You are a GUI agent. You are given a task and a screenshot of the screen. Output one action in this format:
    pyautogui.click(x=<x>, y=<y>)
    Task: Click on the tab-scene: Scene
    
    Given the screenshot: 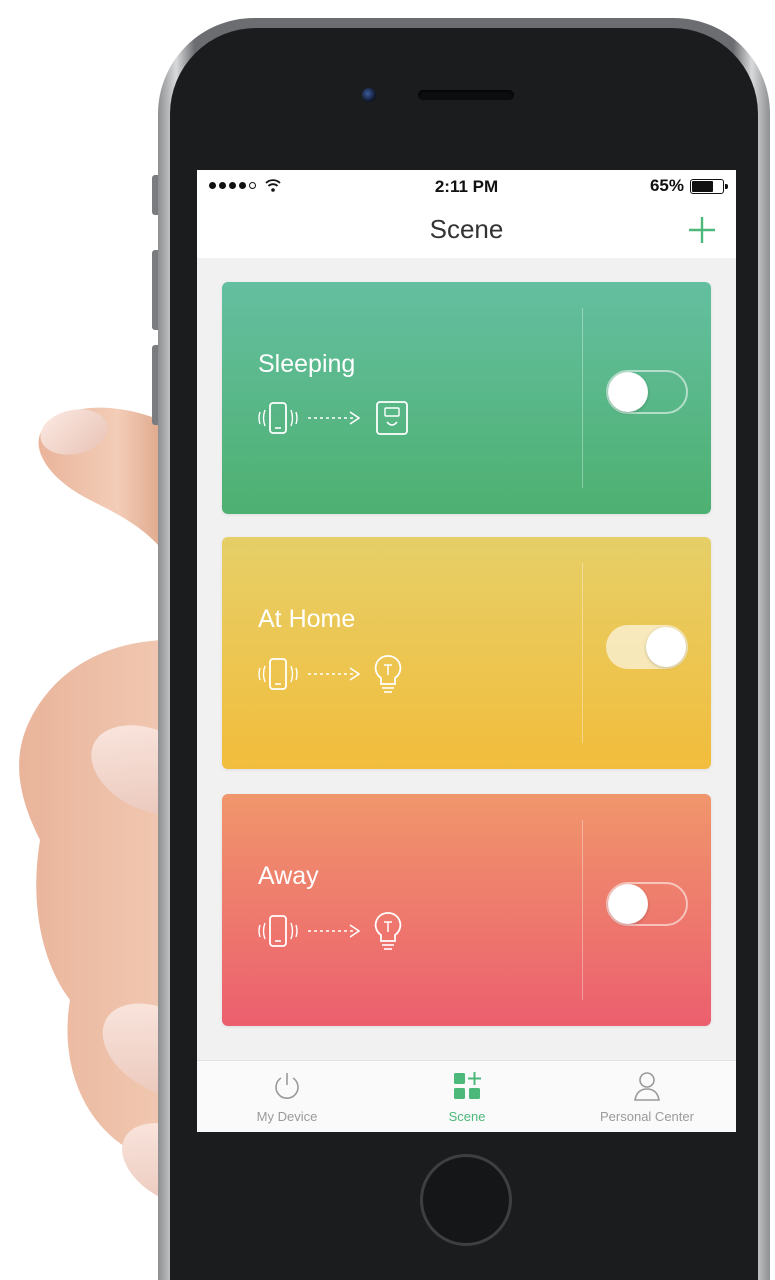 What is the action you would take?
    pyautogui.click(x=467, y=1096)
    